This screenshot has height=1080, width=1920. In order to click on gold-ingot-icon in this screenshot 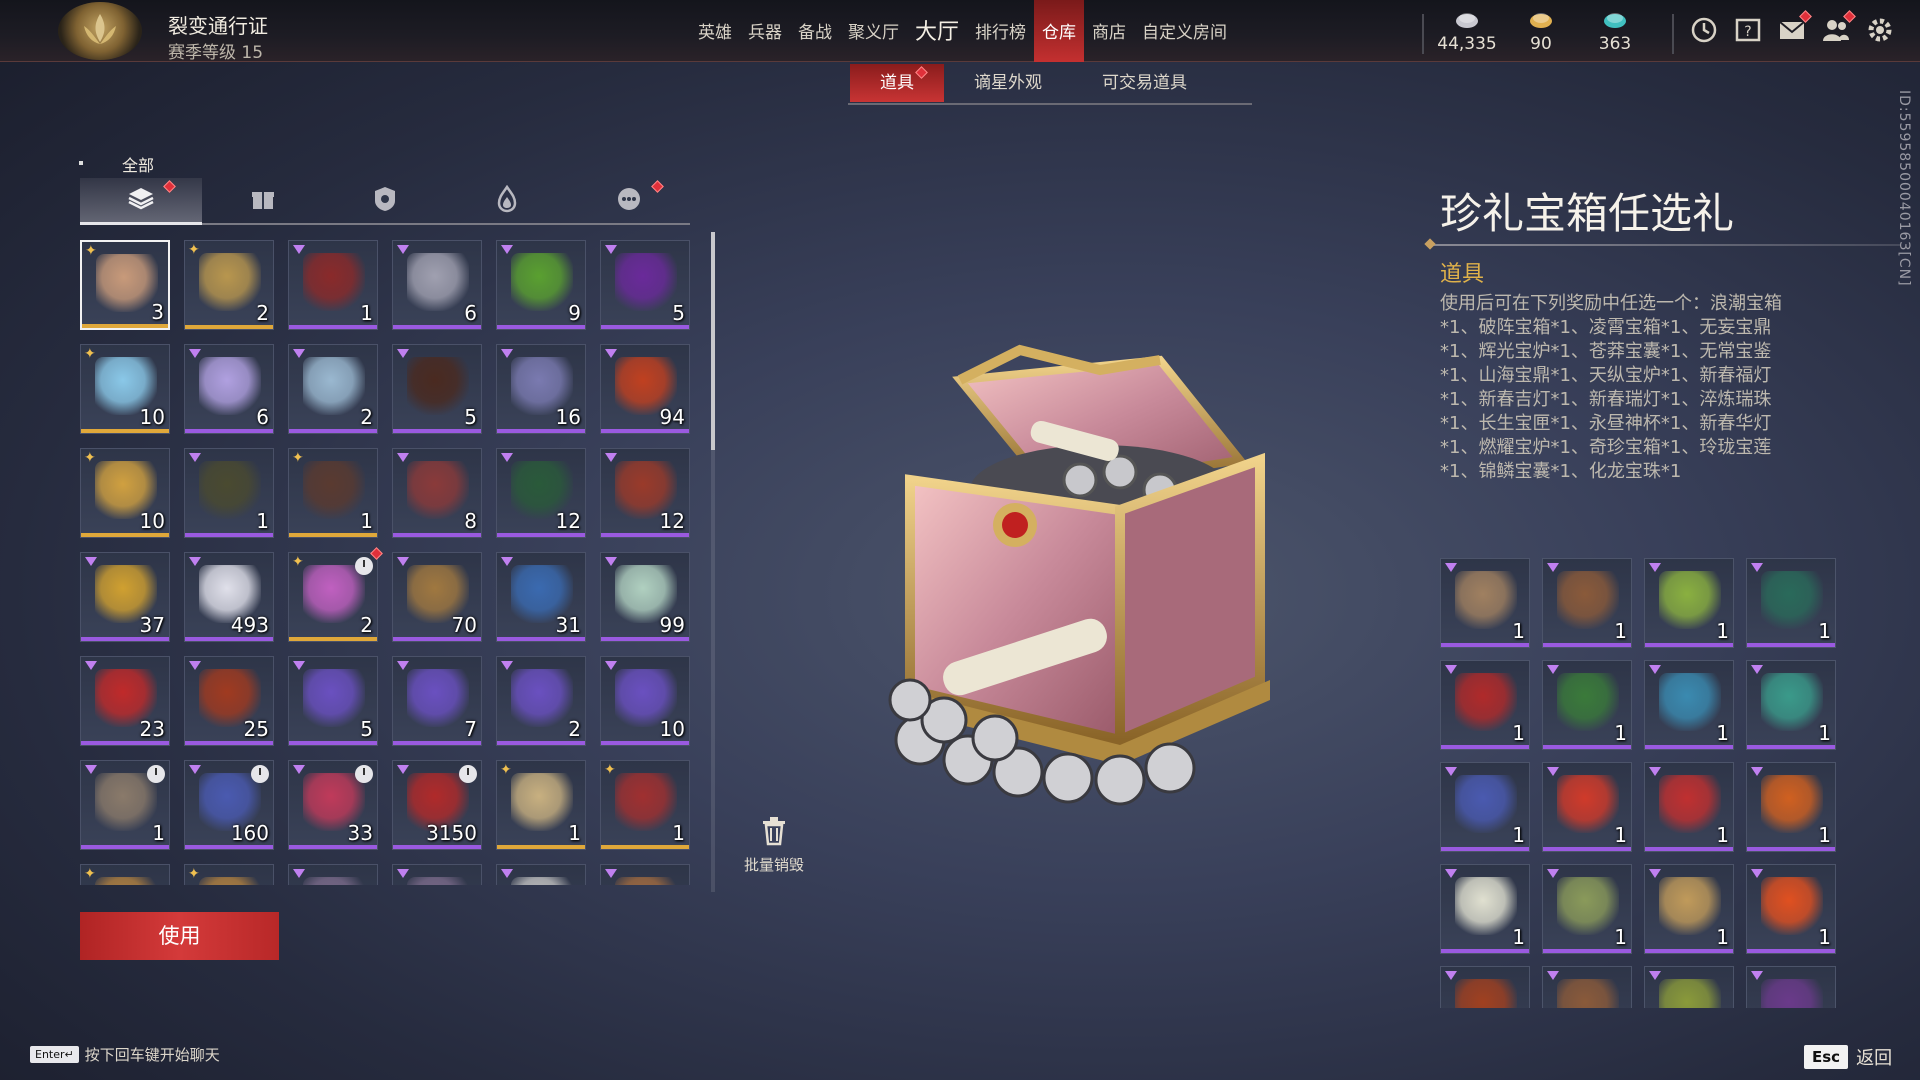, I will do `click(1541, 20)`.